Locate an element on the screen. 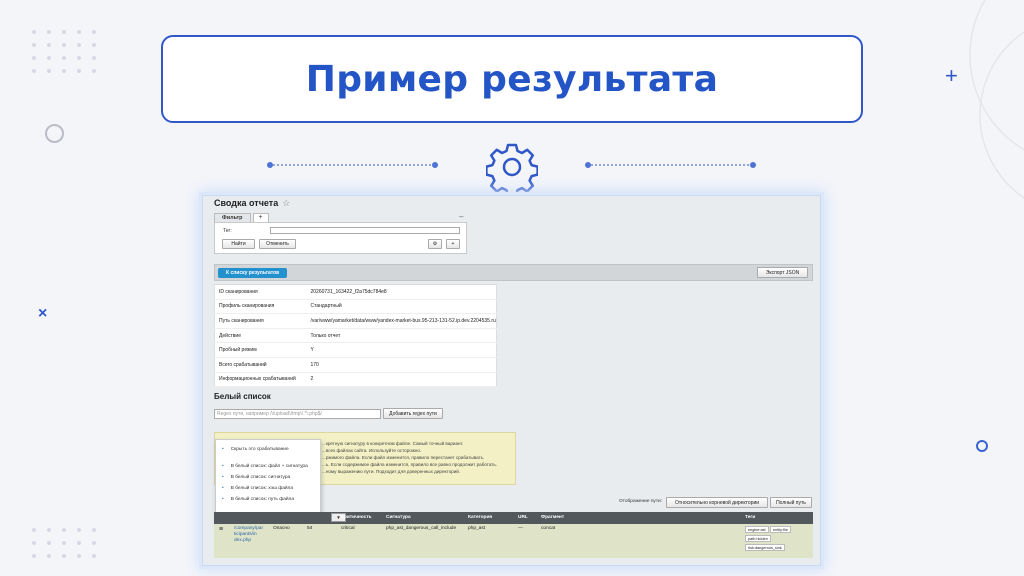 Image resolution: width=1024 pixels, height=576 pixels. decorative-dot-grid is located at coordinates (65, 51).